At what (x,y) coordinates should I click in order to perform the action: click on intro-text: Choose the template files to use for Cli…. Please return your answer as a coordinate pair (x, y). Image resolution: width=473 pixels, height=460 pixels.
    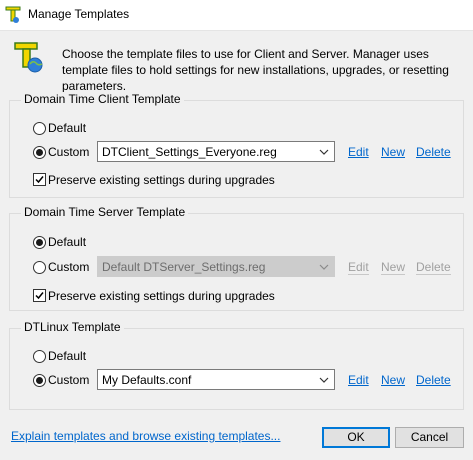
    Looking at the image, I should click on (255, 70).